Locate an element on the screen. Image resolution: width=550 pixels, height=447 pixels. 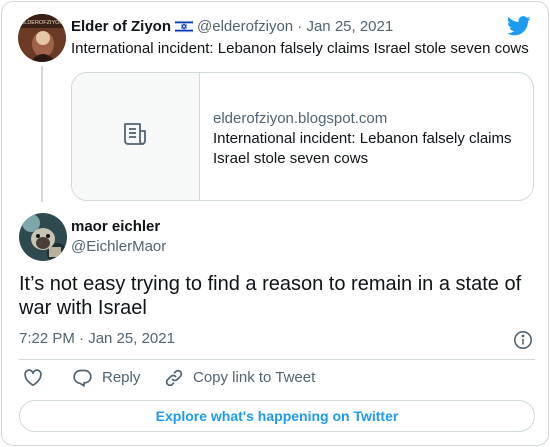
copy-link-label: Copy link to Tweet is located at coordinates (254, 377).